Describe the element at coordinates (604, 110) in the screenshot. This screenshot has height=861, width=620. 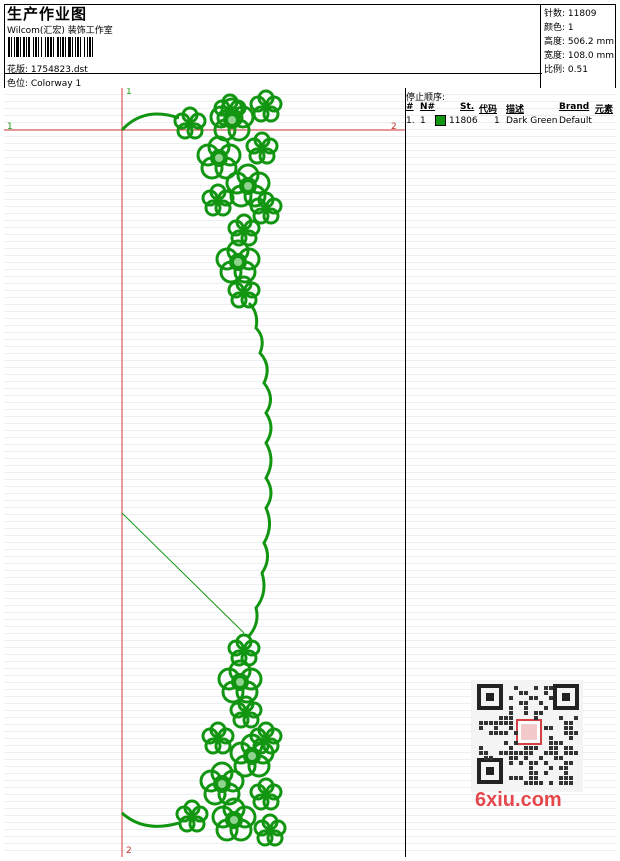
I see `col-header-element: 元素` at that location.